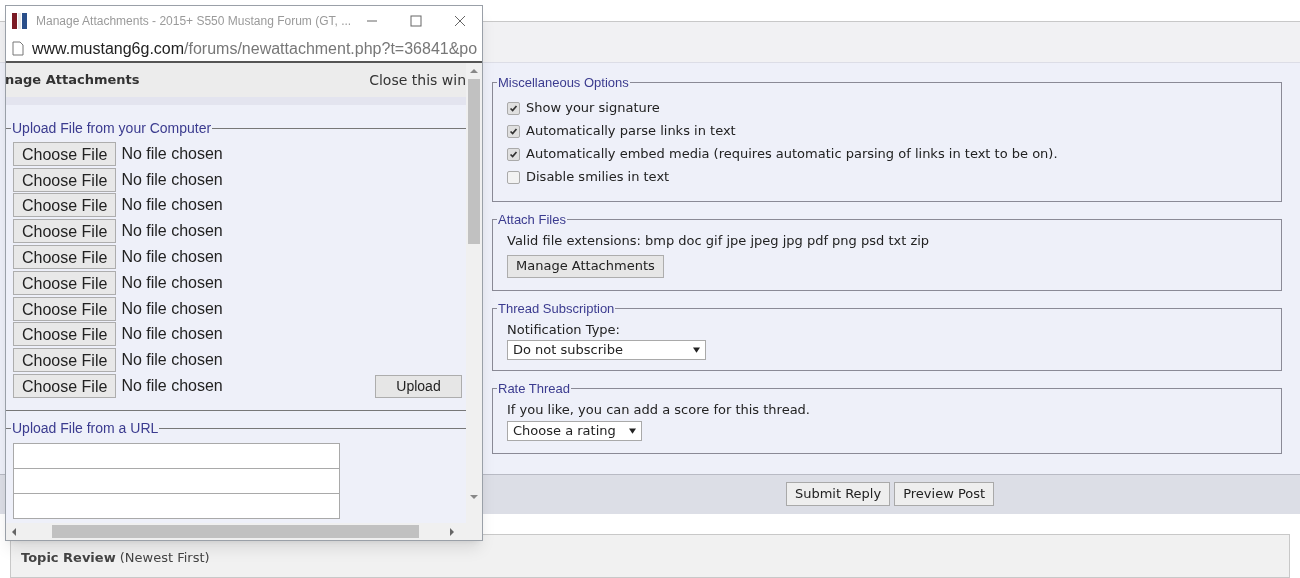 The image size is (1300, 578). What do you see at coordinates (474, 293) in the screenshot?
I see `vertical-scrollbar` at bounding box center [474, 293].